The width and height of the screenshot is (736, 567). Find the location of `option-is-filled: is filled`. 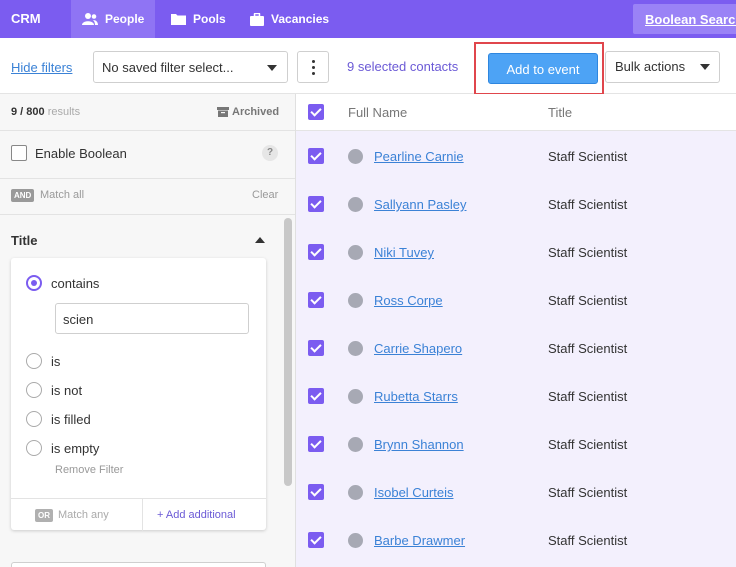

option-is-filled: is filled is located at coordinates (58, 419).